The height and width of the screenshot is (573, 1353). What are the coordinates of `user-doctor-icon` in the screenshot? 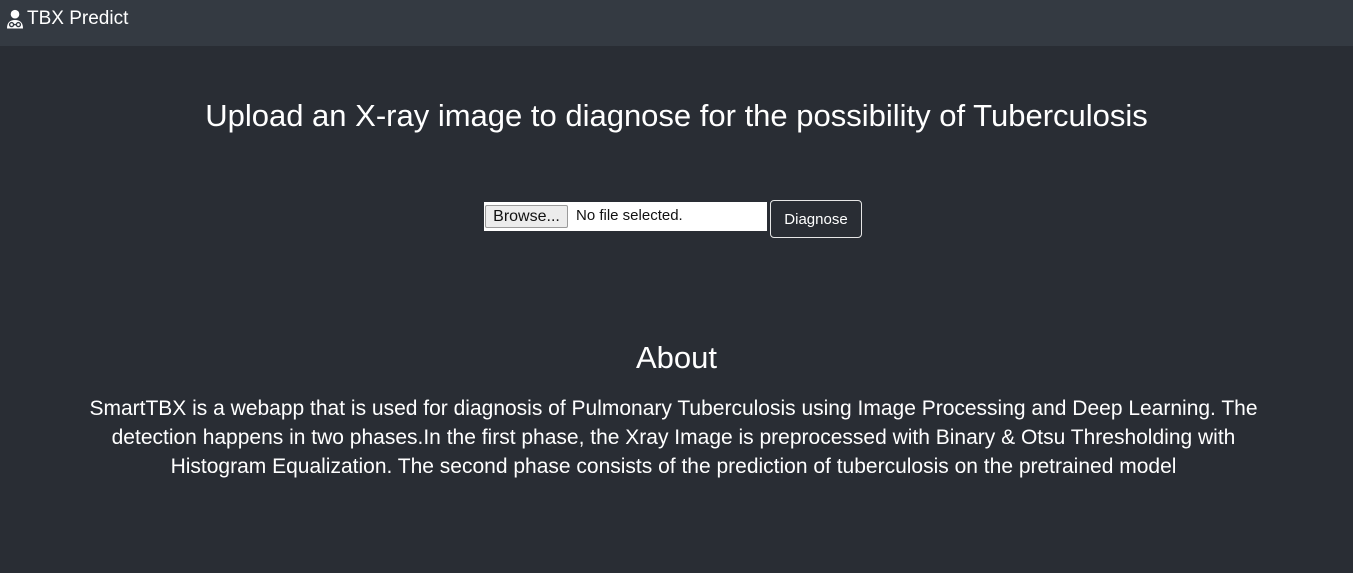 It's located at (15, 19).